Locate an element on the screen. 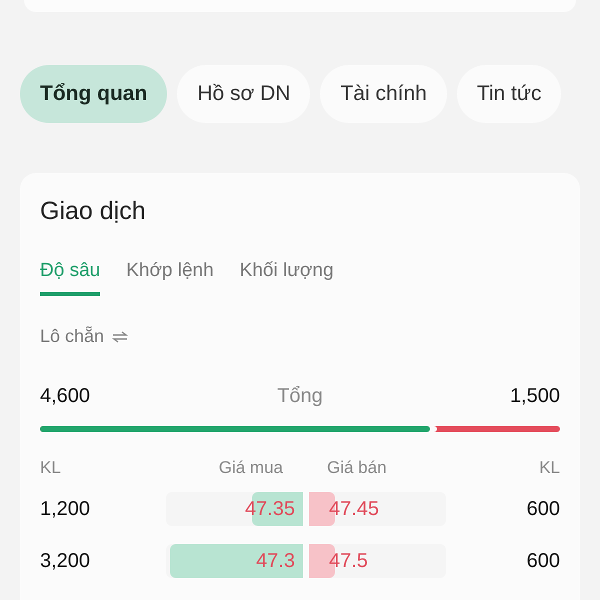 The height and width of the screenshot is (600, 600). tab: Tổng quan is located at coordinates (94, 94).